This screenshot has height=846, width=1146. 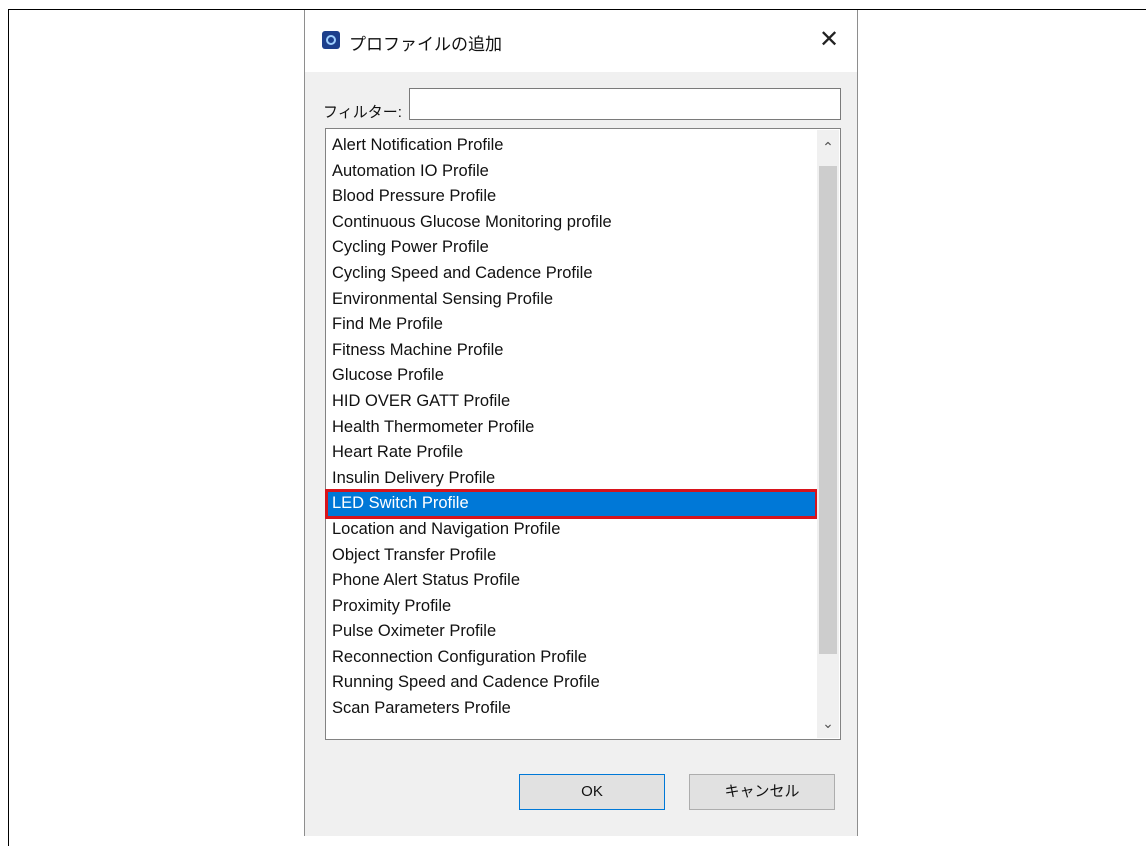 What do you see at coordinates (581, 41) in the screenshot?
I see `dialog-titlebar: プロファイルの追加 ✕` at bounding box center [581, 41].